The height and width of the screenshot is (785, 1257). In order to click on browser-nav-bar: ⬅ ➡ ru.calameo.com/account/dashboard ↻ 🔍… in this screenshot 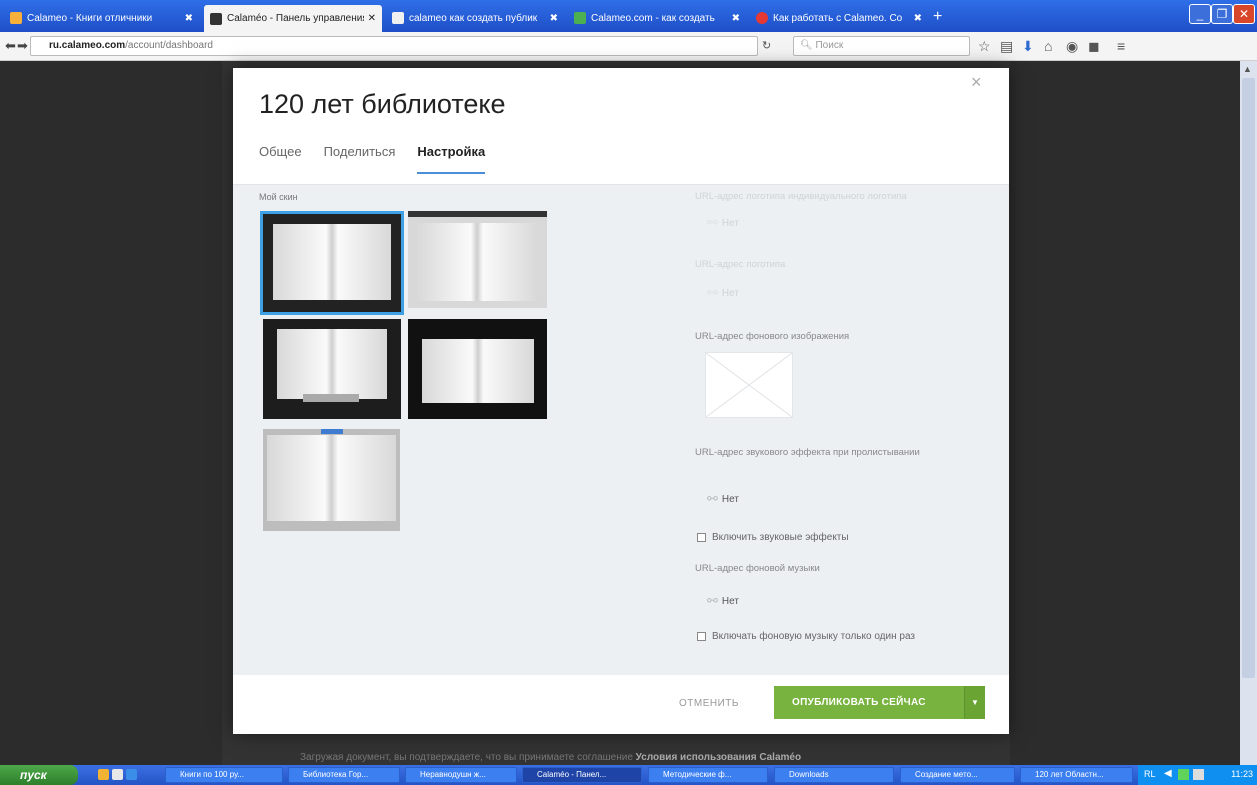, I will do `click(628, 46)`.